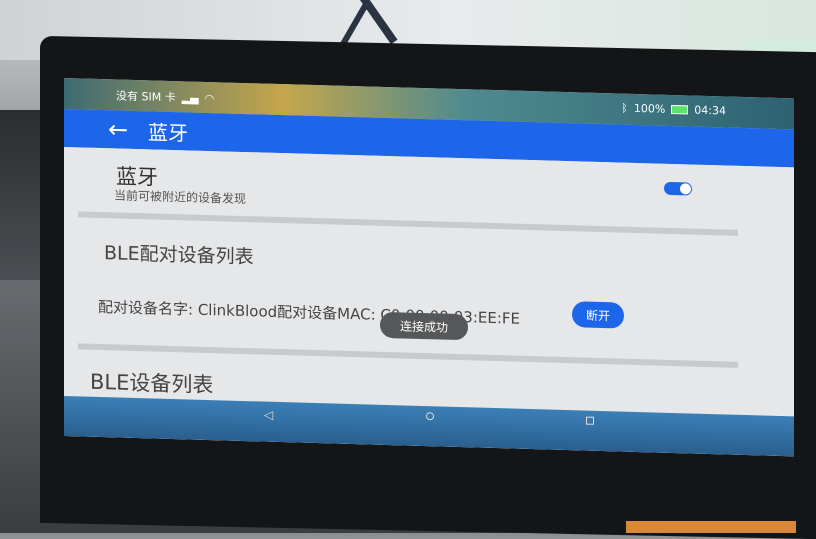 The height and width of the screenshot is (539, 816). Describe the element at coordinates (268, 415) in the screenshot. I see `nav-back-icon: ◁` at that location.